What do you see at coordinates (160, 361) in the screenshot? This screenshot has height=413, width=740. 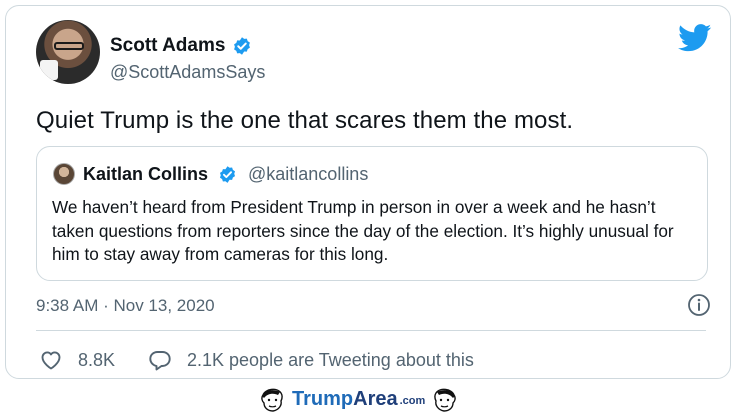 I see `speech-bubble-icon` at bounding box center [160, 361].